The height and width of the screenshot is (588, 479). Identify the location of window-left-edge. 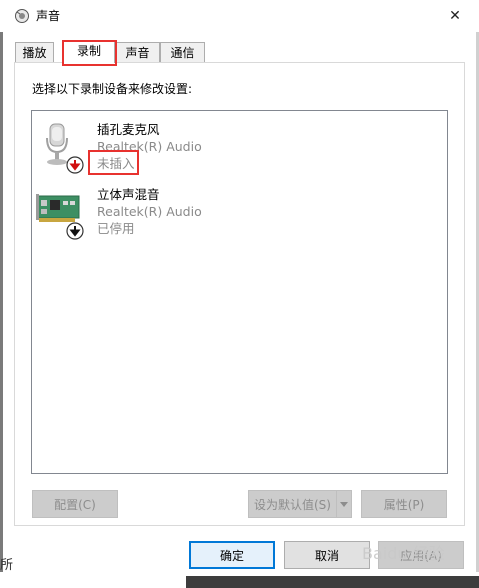
(1, 294).